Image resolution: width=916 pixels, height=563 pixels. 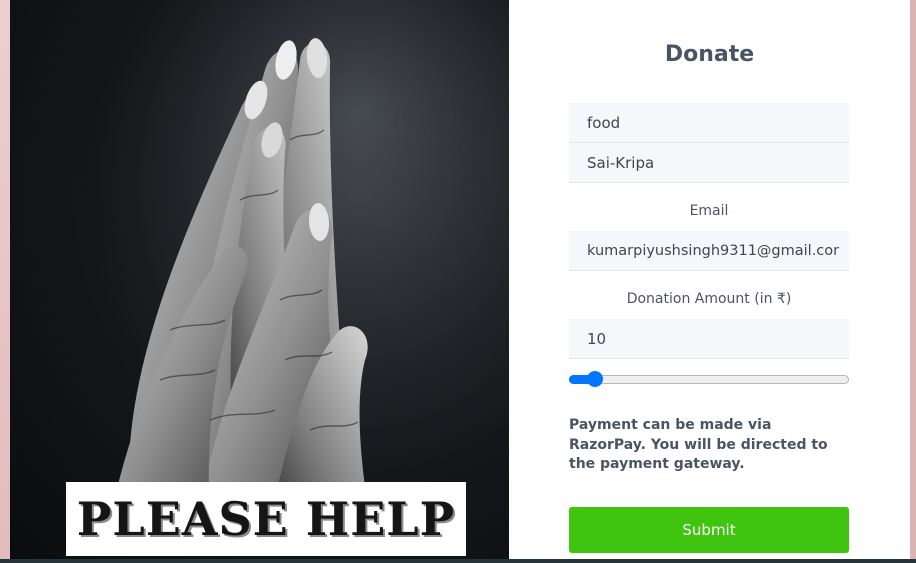 What do you see at coordinates (709, 54) in the screenshot?
I see `form-title: Donate` at bounding box center [709, 54].